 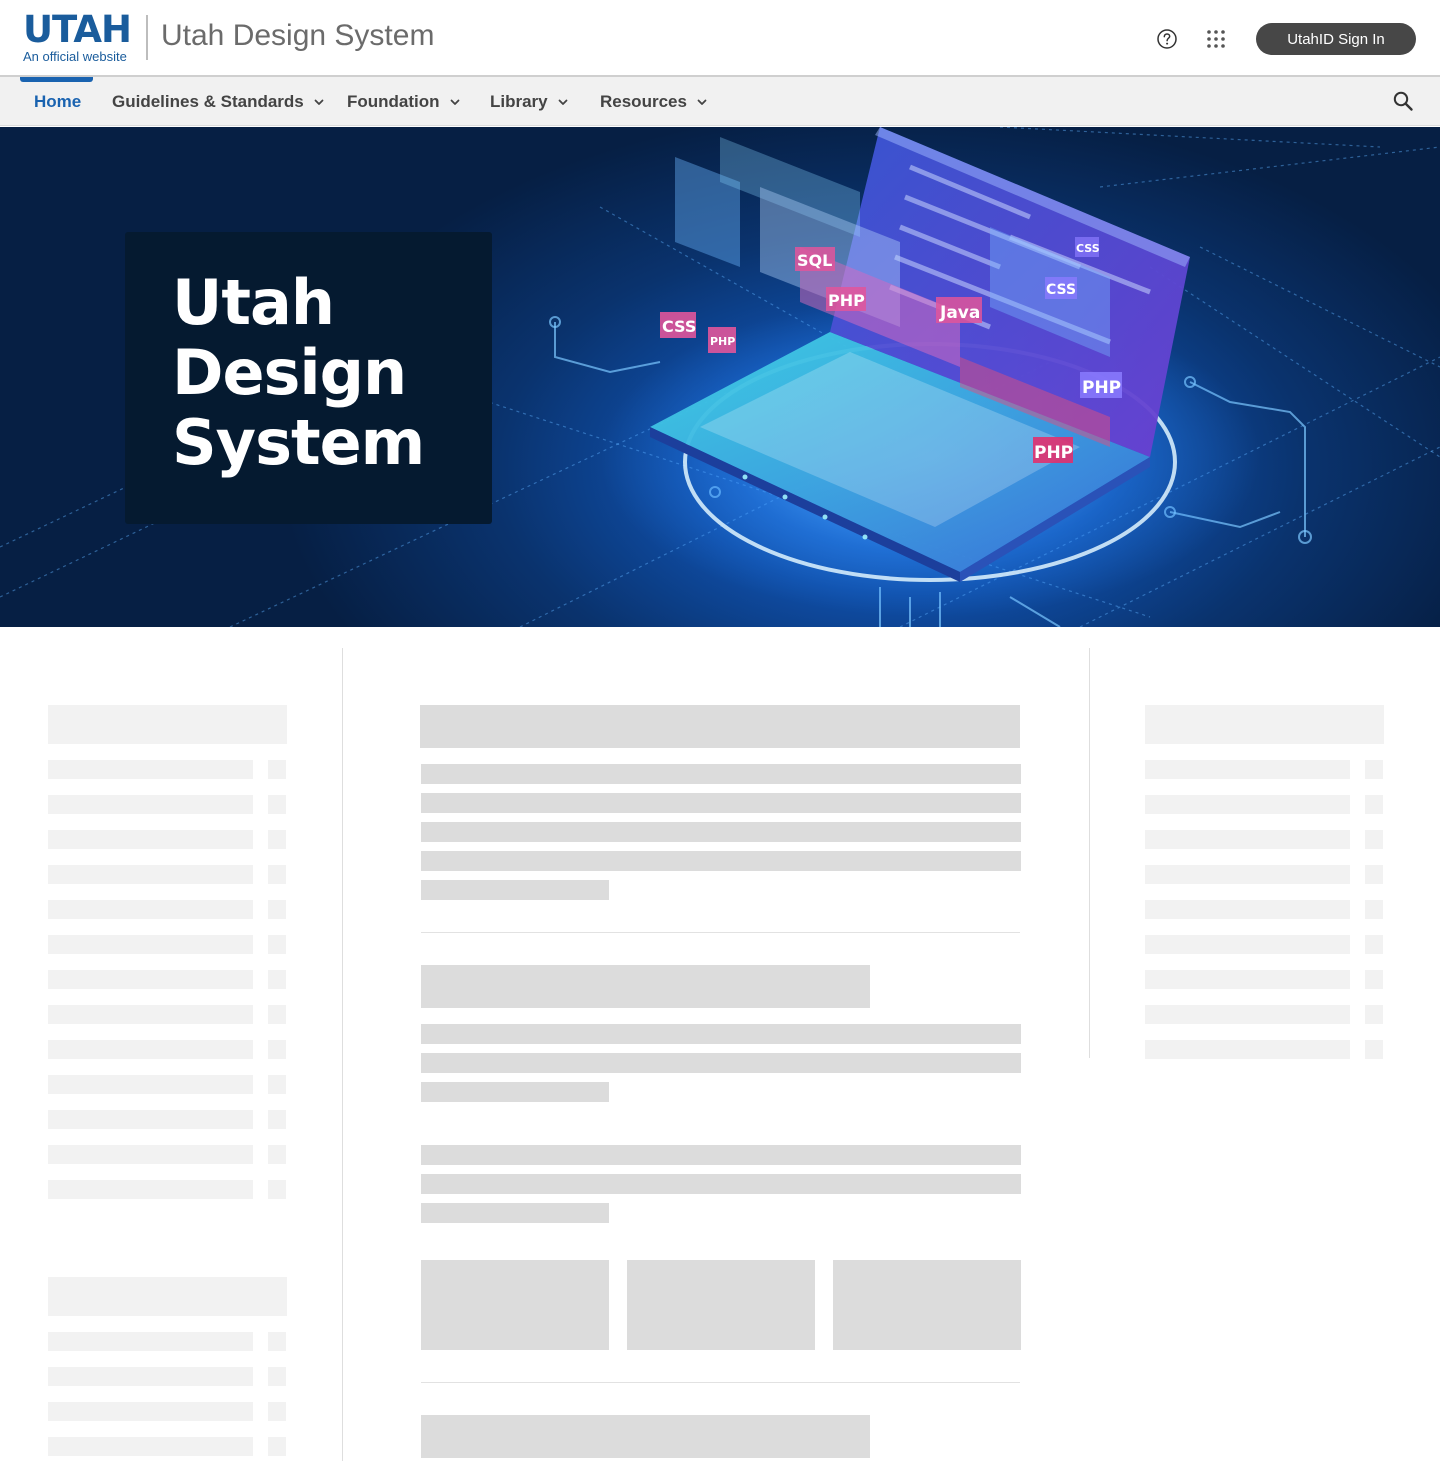 What do you see at coordinates (393, 101) in the screenshot?
I see `nav-item-label: Foundation` at bounding box center [393, 101].